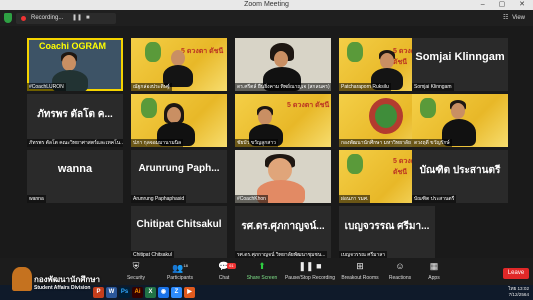  I want to click on clock-date: 7/12/2564, so click(518, 294).